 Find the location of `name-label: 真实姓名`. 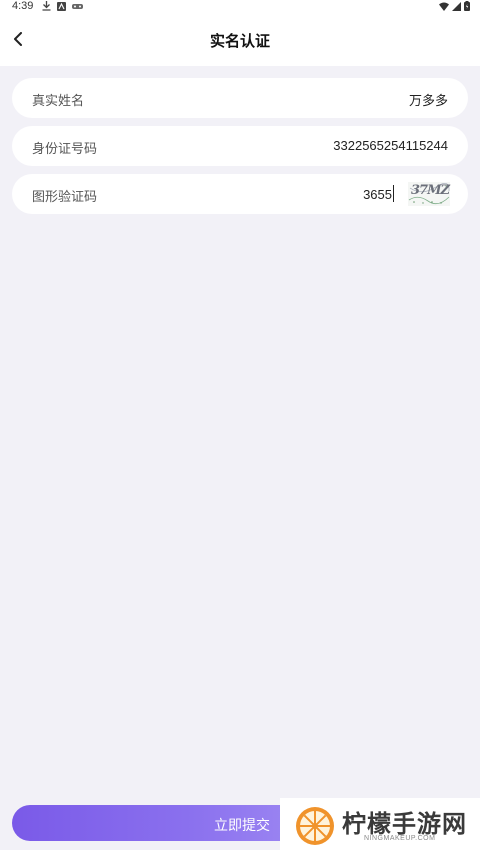

name-label: 真实姓名 is located at coordinates (58, 100).